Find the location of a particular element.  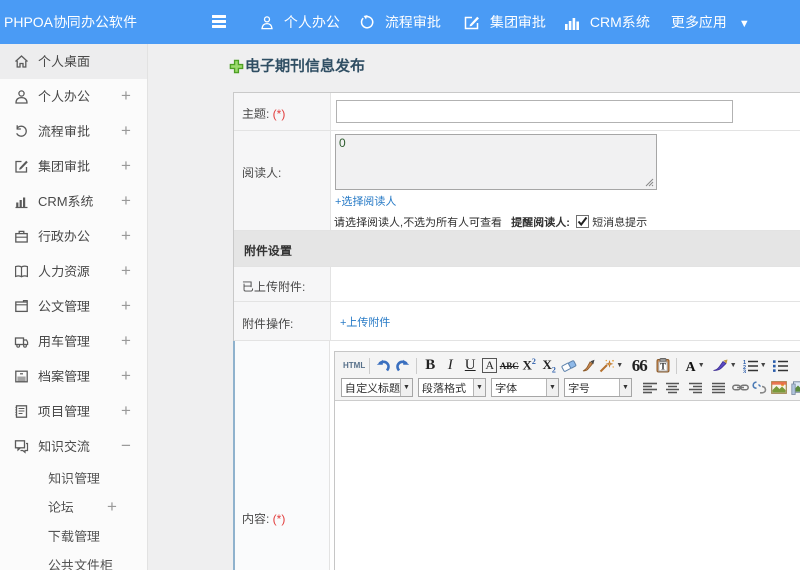

svg-text: A is located at coordinates (690, 366).